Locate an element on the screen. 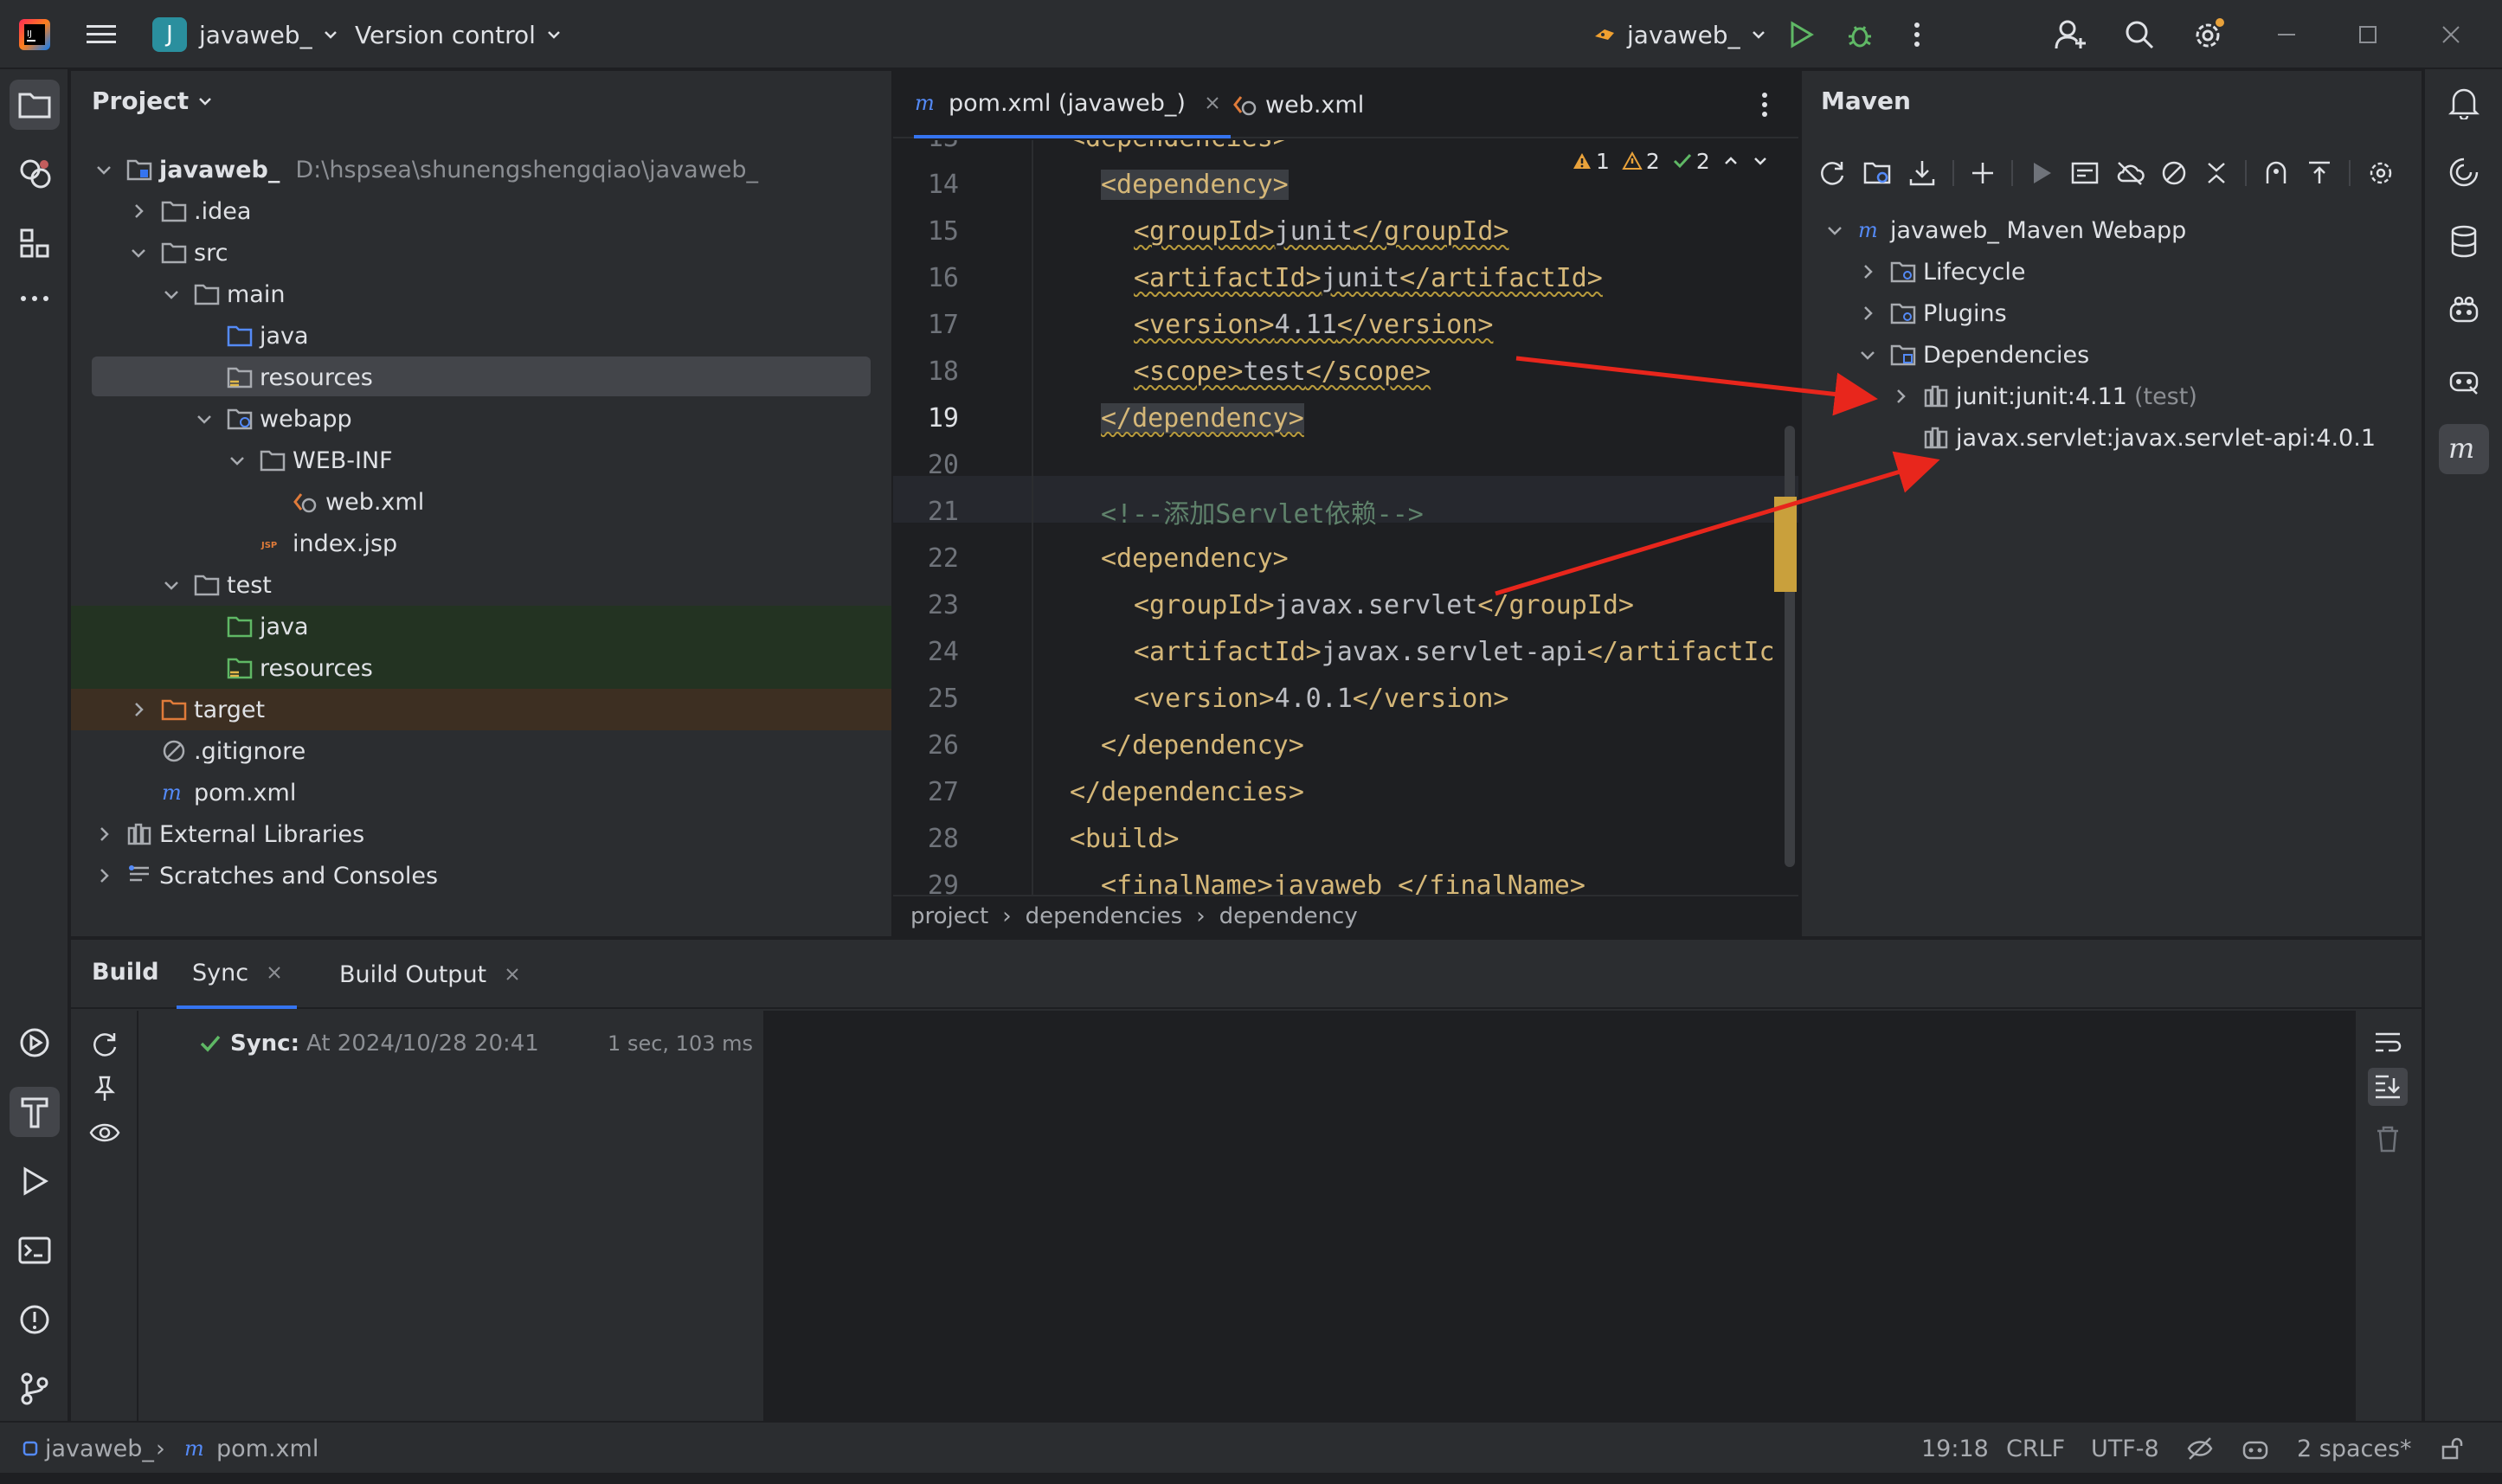  chevron-down-icon is located at coordinates (1760, 161).